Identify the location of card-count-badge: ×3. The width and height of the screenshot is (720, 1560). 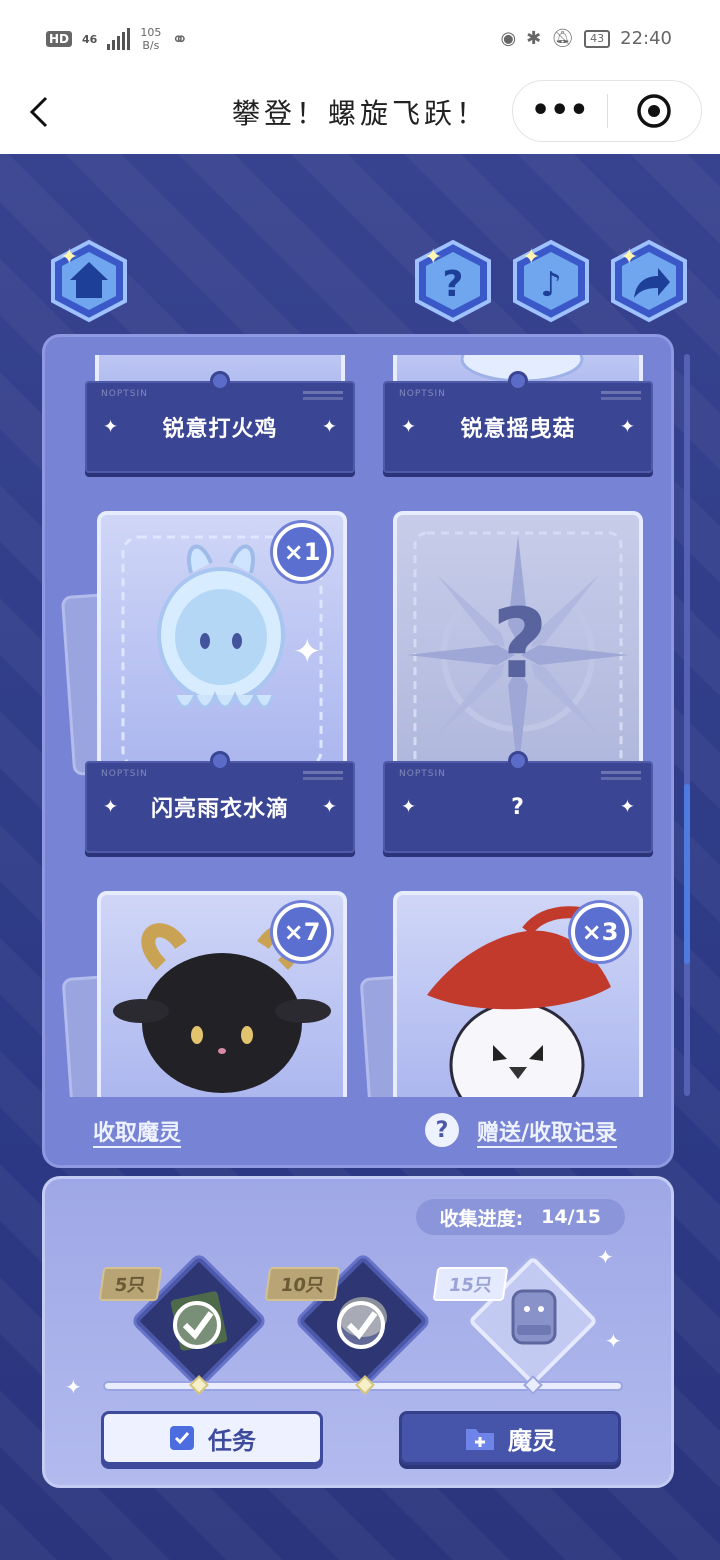
(600, 932).